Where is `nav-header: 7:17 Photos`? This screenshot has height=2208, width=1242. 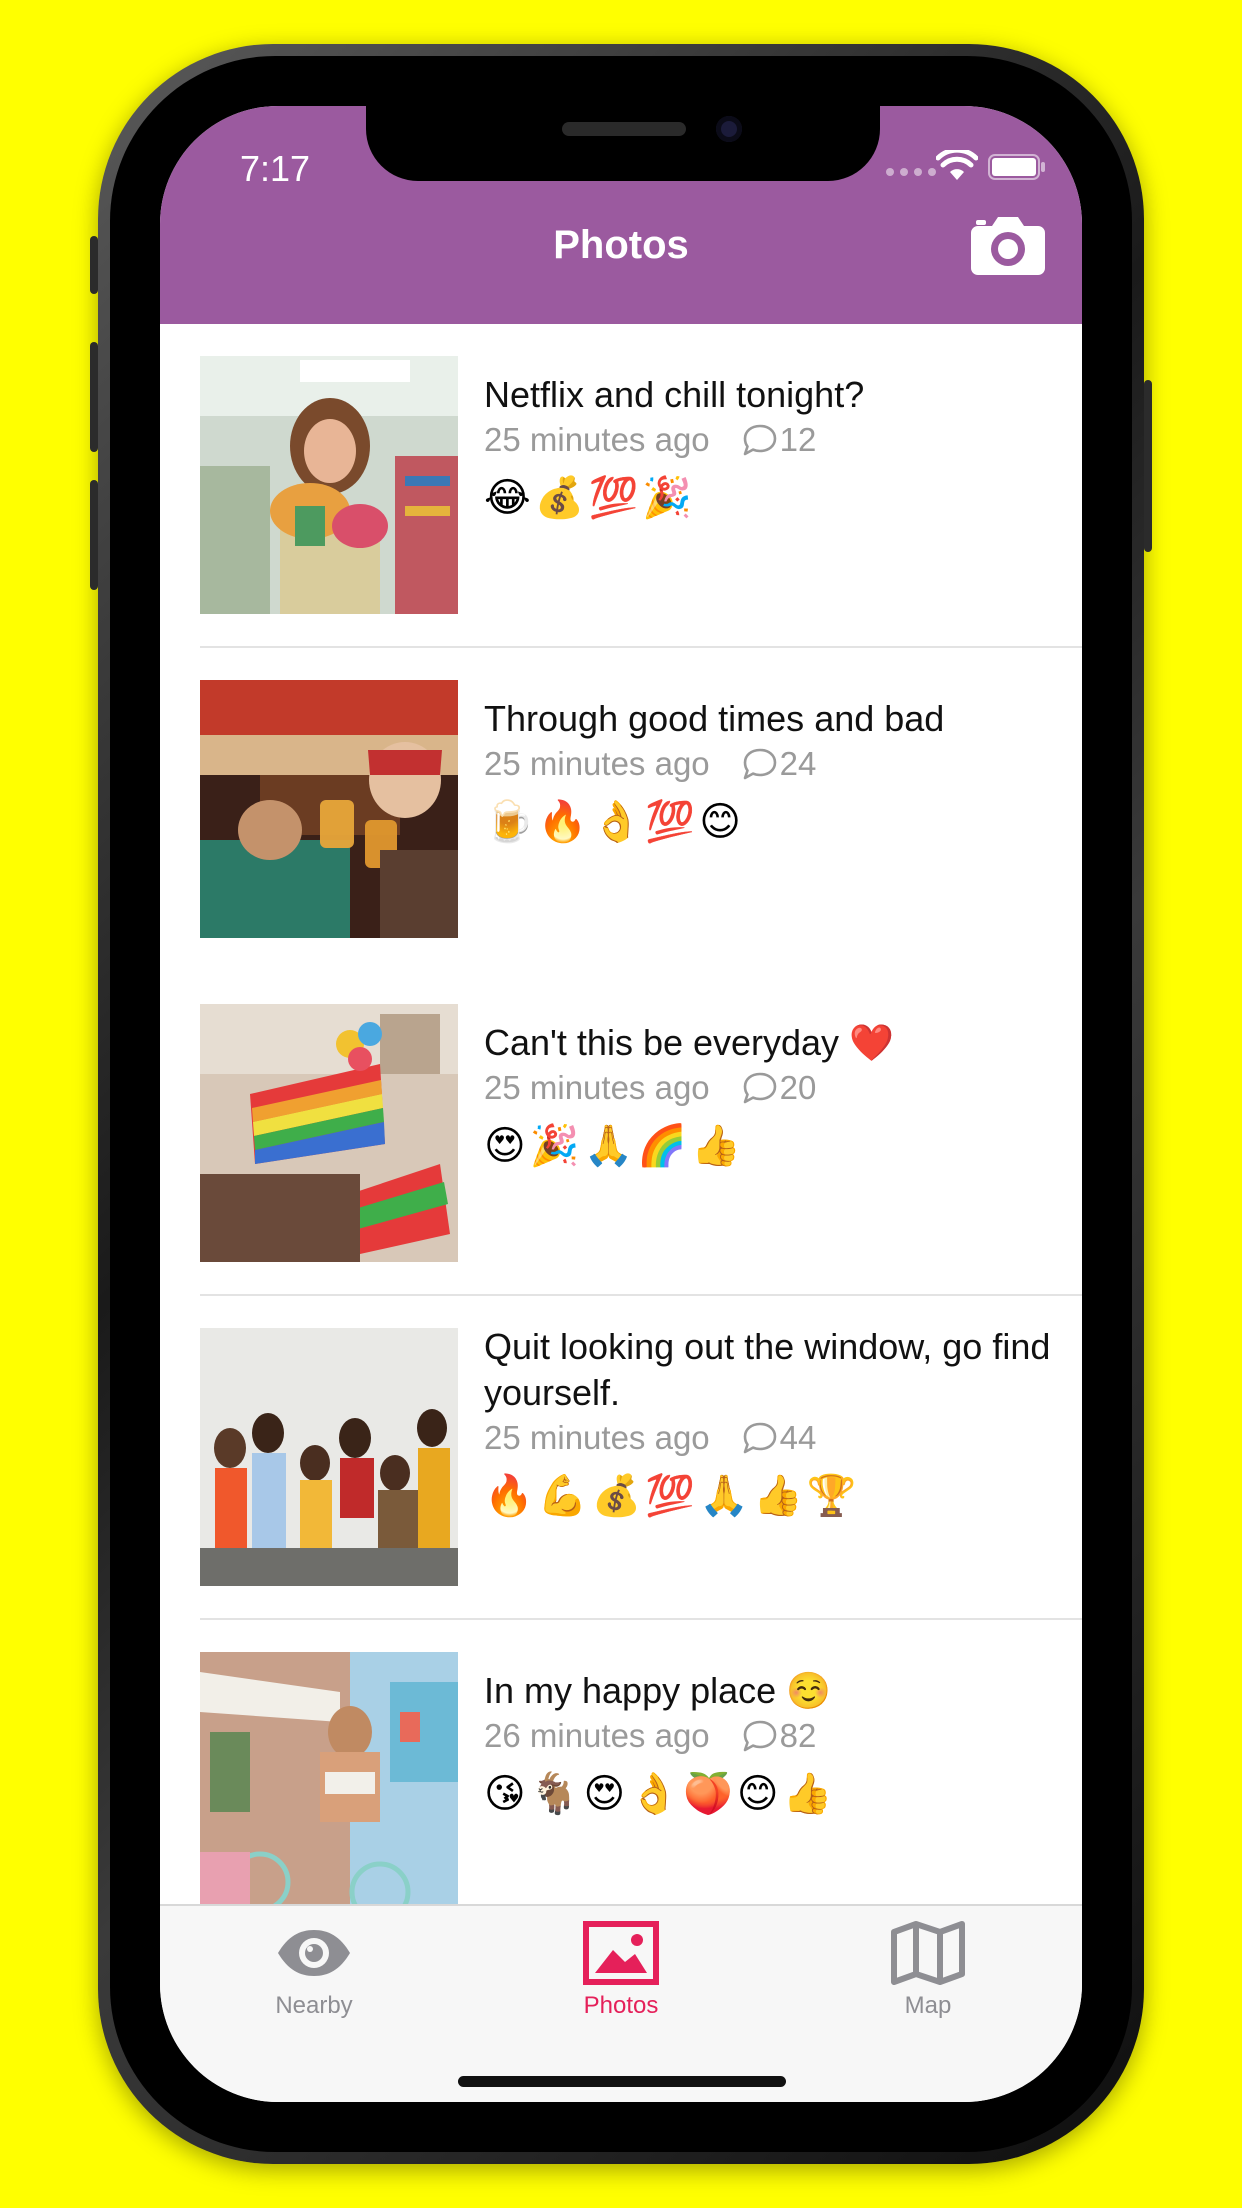 nav-header: 7:17 Photos is located at coordinates (621, 215).